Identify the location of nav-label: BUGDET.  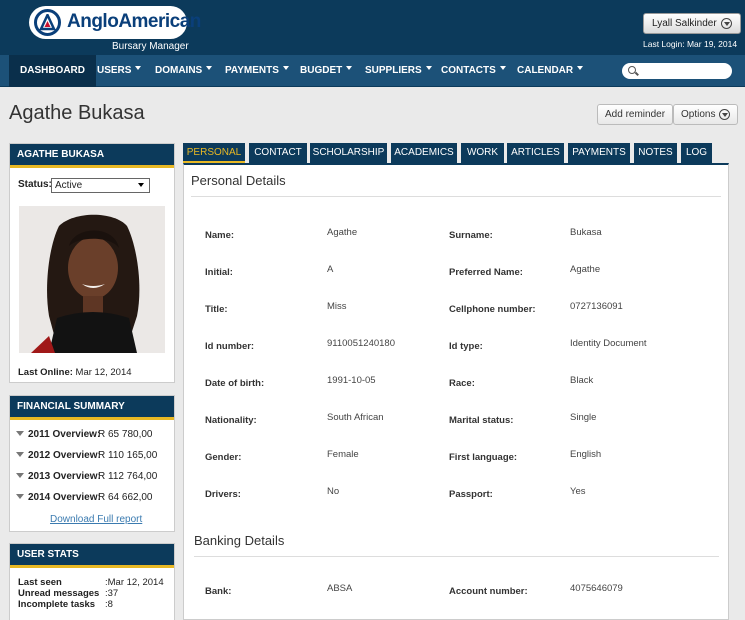
(321, 70).